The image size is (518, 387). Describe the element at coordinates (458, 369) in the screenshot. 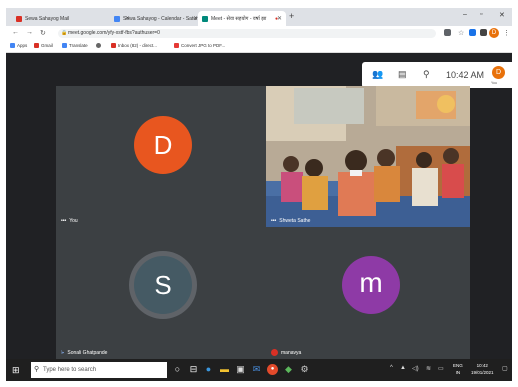

I see `language-indicator: ENG IN` at that location.